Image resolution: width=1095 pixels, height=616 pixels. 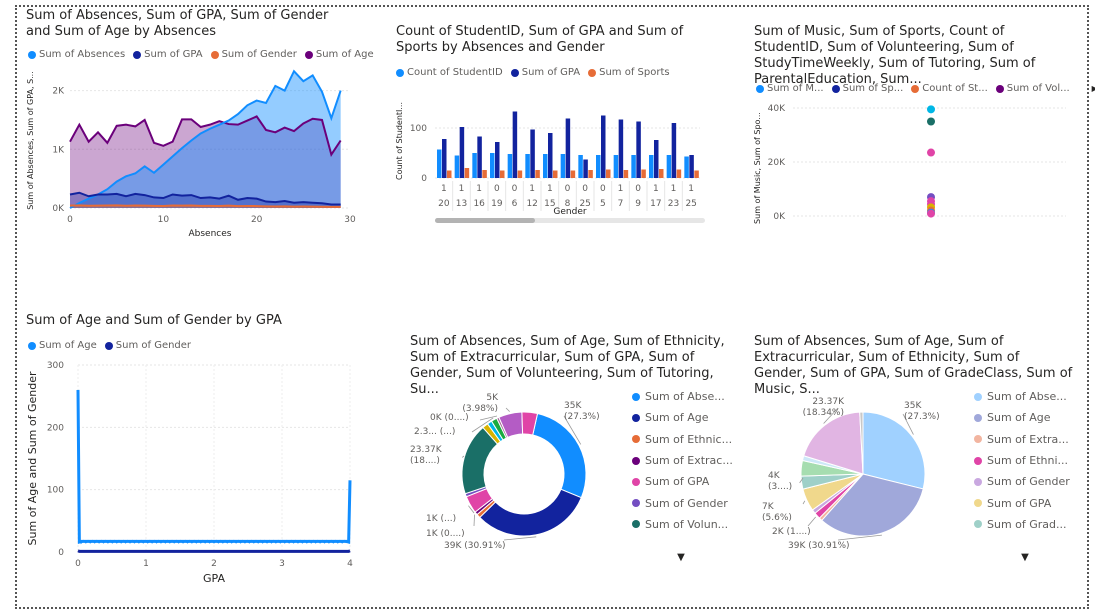 I want to click on y-tick-label: 1K, so click(x=58, y=150).